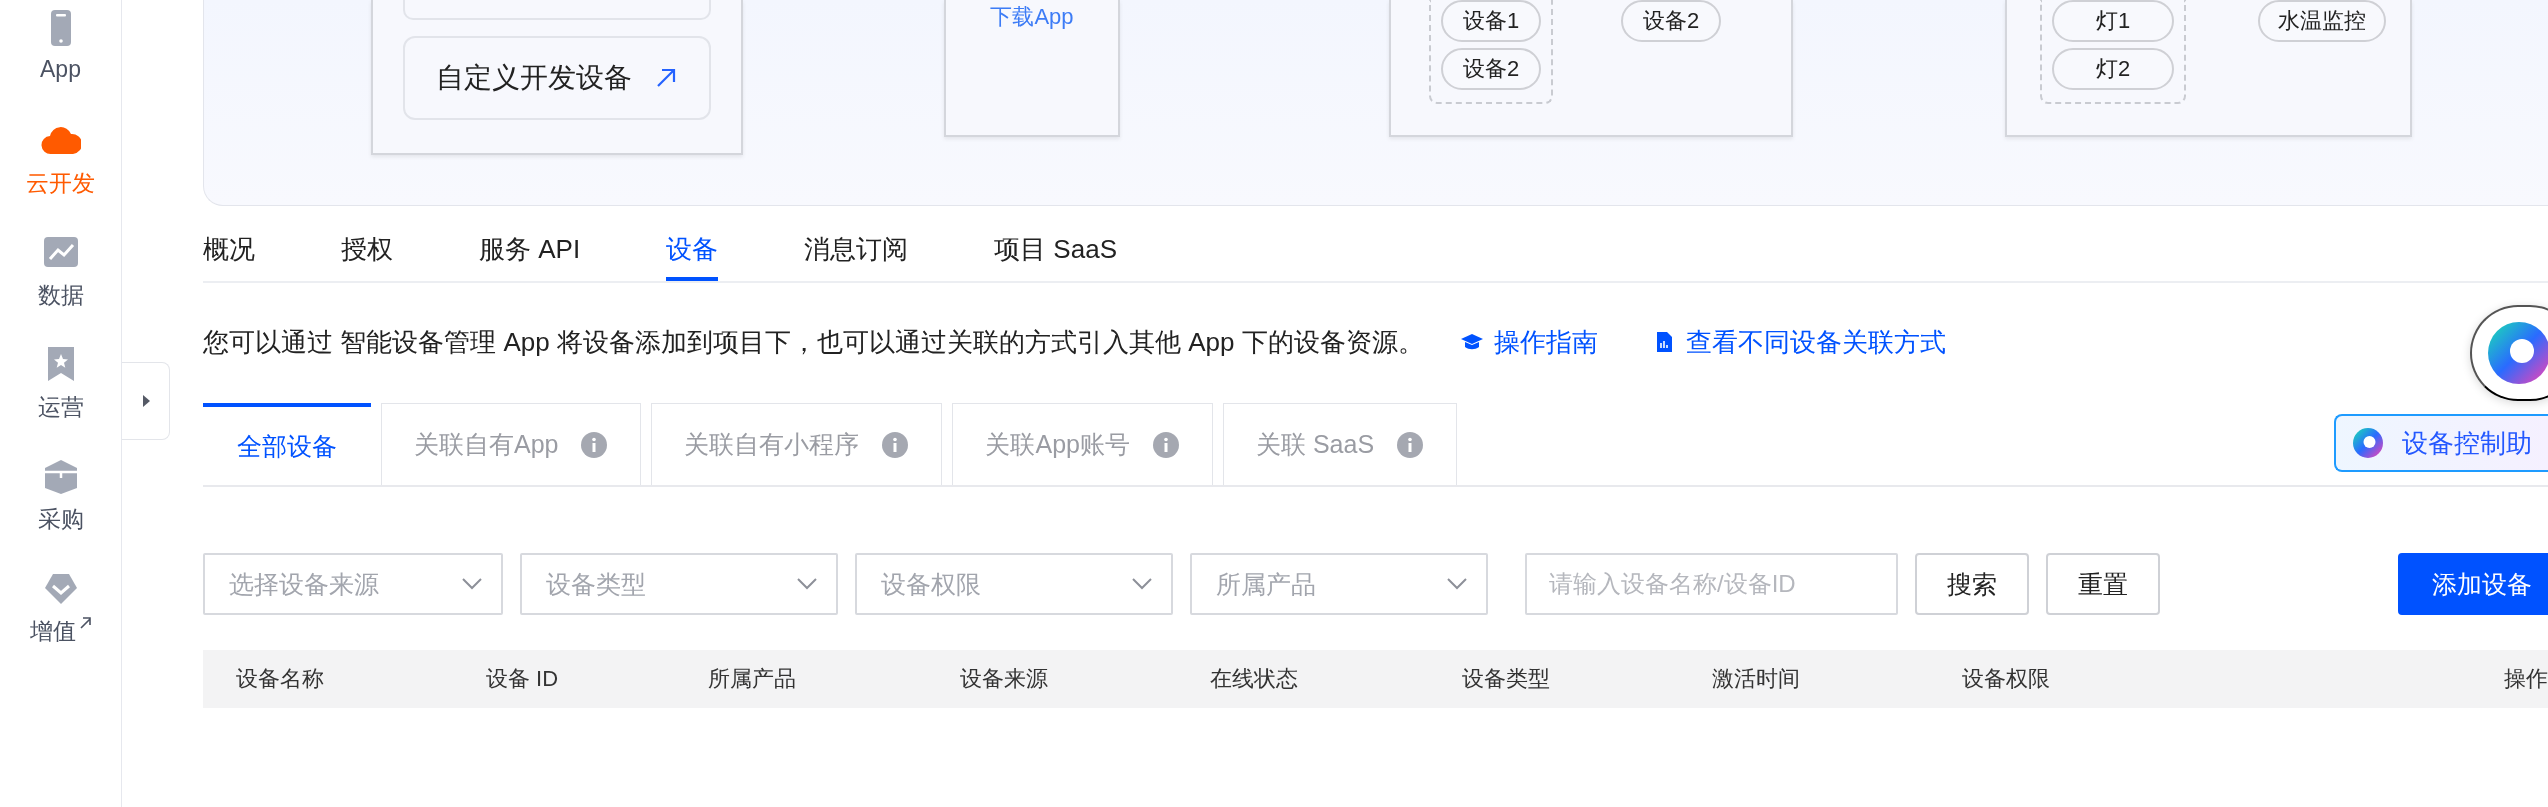 The width and height of the screenshot is (2548, 807). Describe the element at coordinates (1506, 679) in the screenshot. I see `column-header: 设备类型` at that location.